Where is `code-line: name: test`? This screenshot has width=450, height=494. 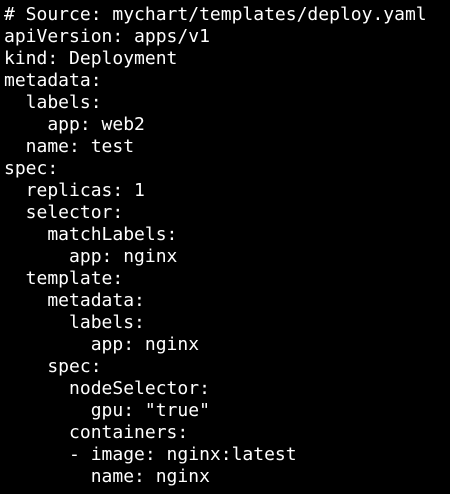
code-line: name: test is located at coordinates (69, 146).